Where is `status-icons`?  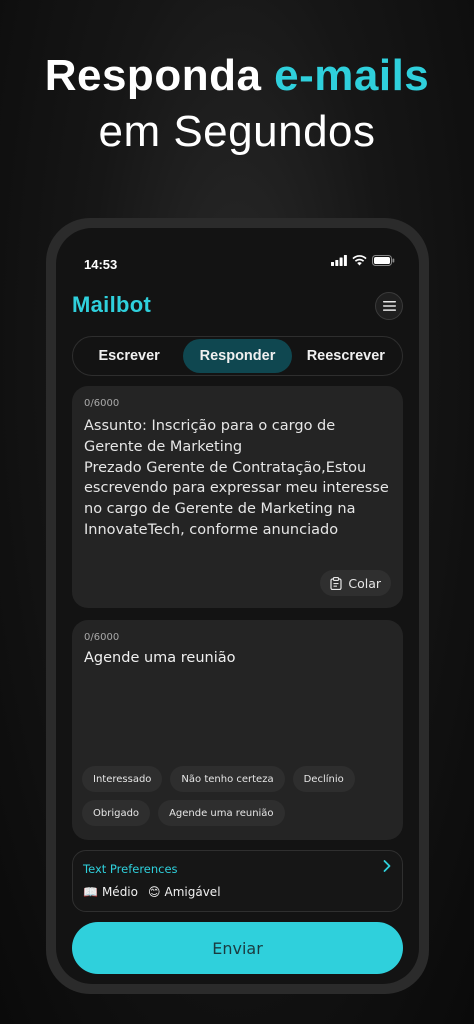 status-icons is located at coordinates (363, 260).